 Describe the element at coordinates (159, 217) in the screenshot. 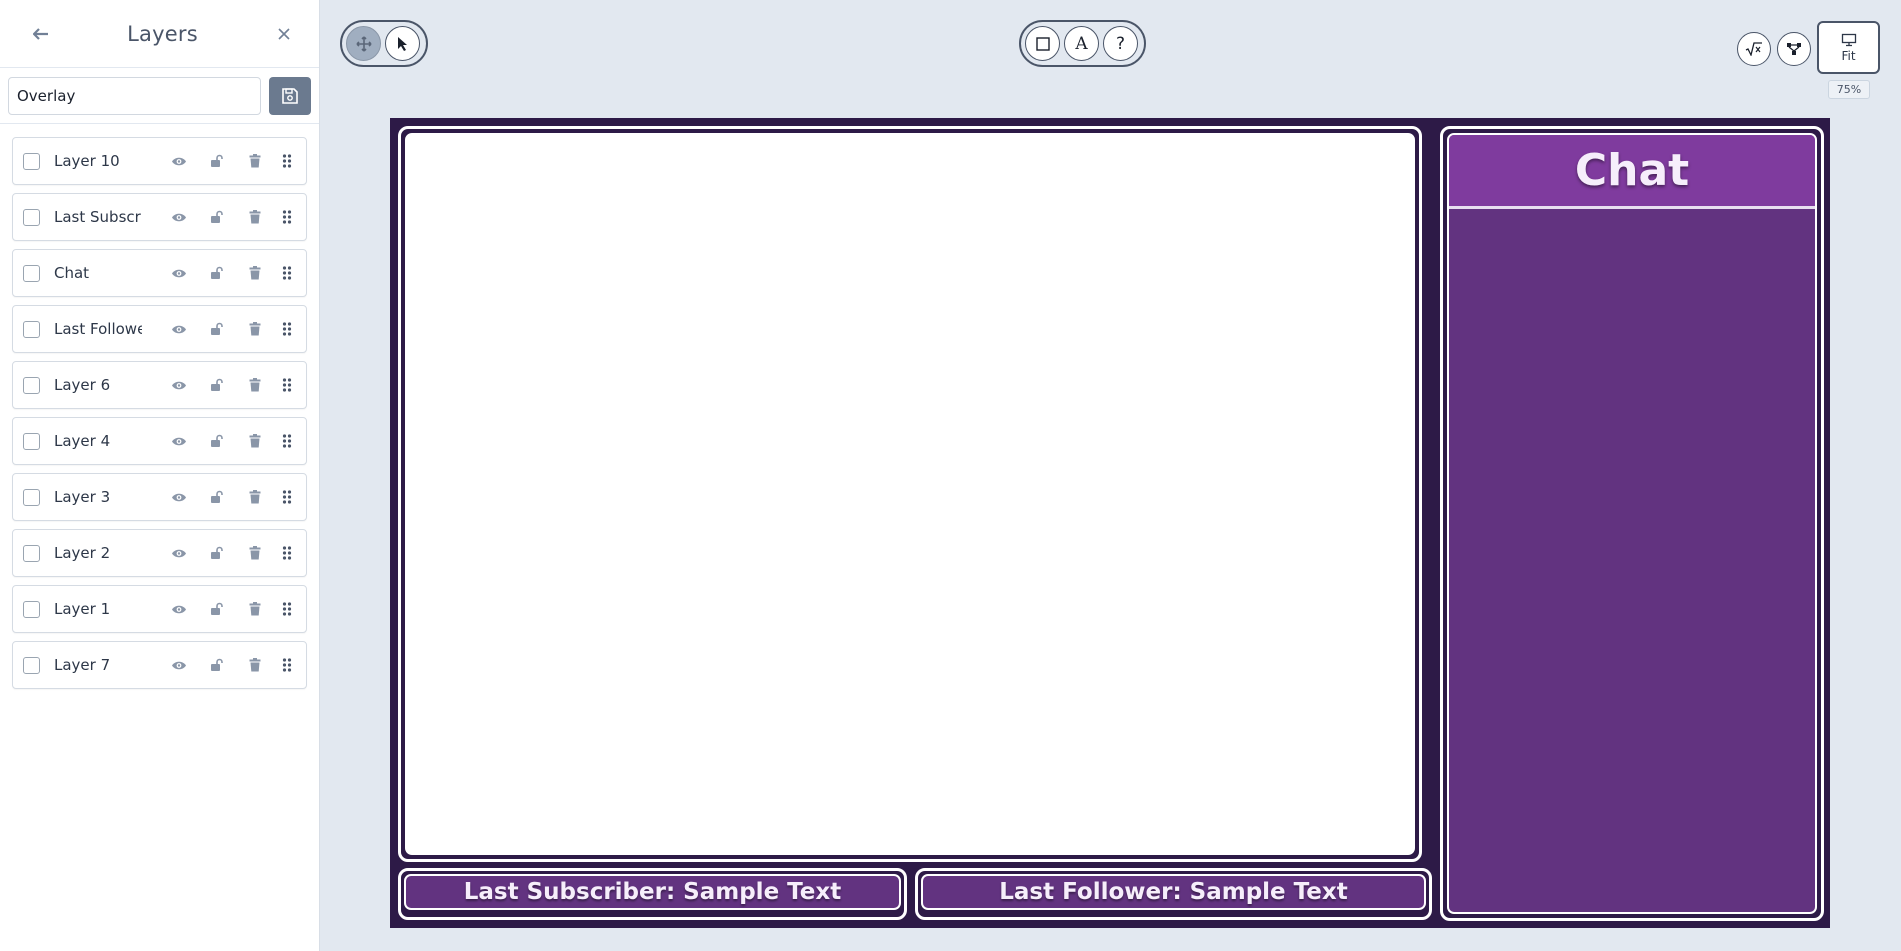

I see `layer-row: Last Subscriber` at that location.